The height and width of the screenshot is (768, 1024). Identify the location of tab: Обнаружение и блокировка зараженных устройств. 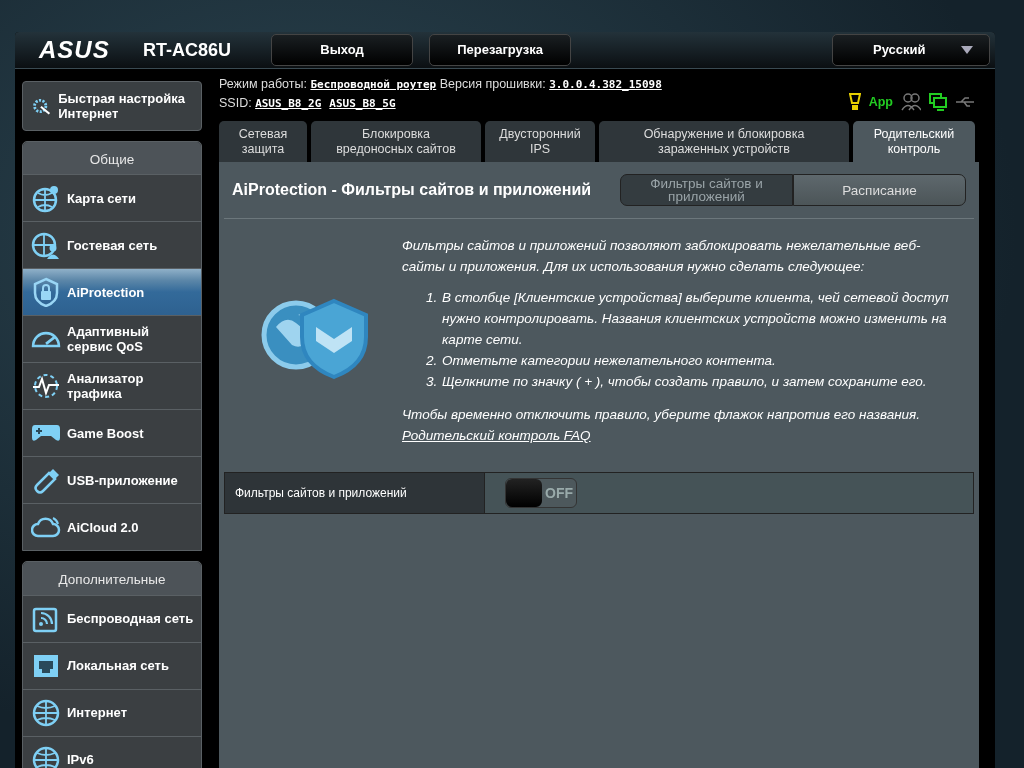
(724, 141).